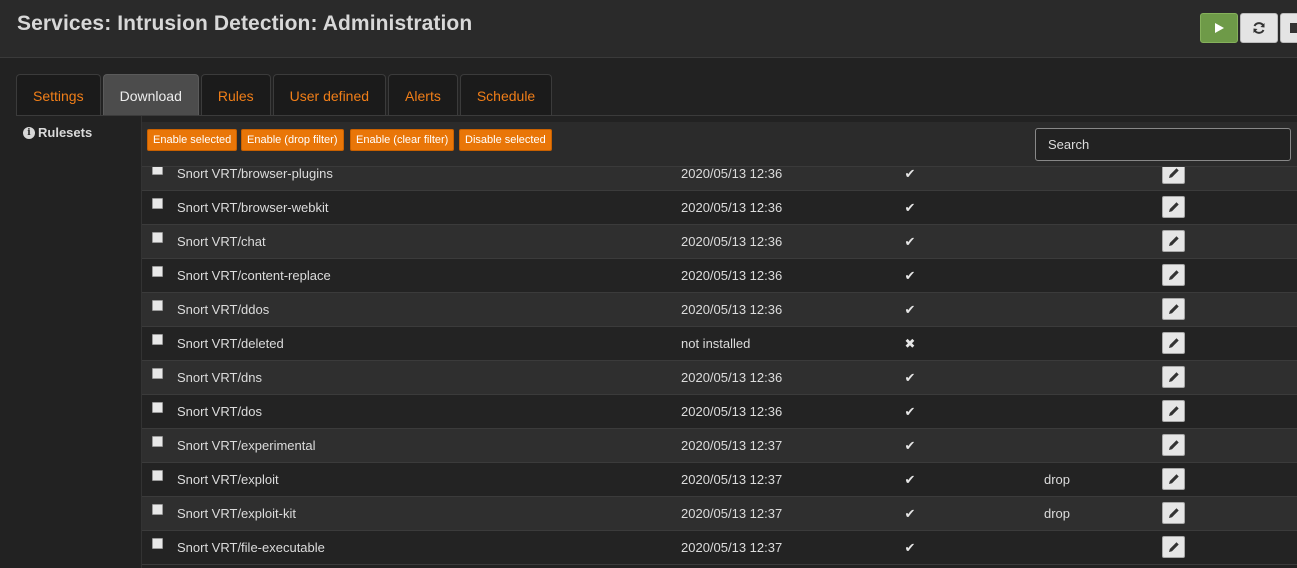 The width and height of the screenshot is (1297, 568). I want to click on table-row: Snort VRT/chat 2020/05/13 12:36 ✔, so click(719, 242).